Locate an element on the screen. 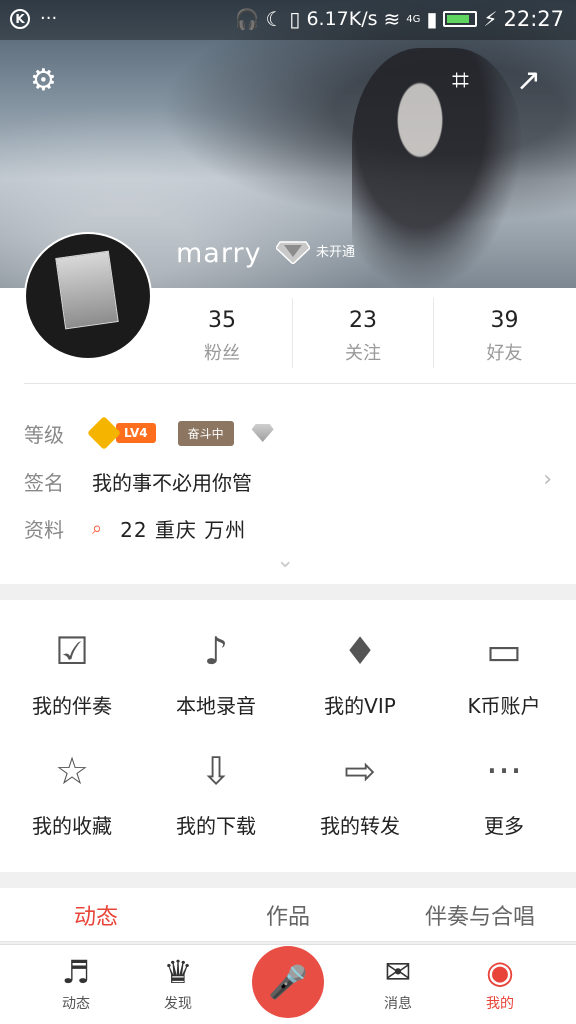 This screenshot has height=1024, width=576. signature-label: 签名 is located at coordinates (44, 482).